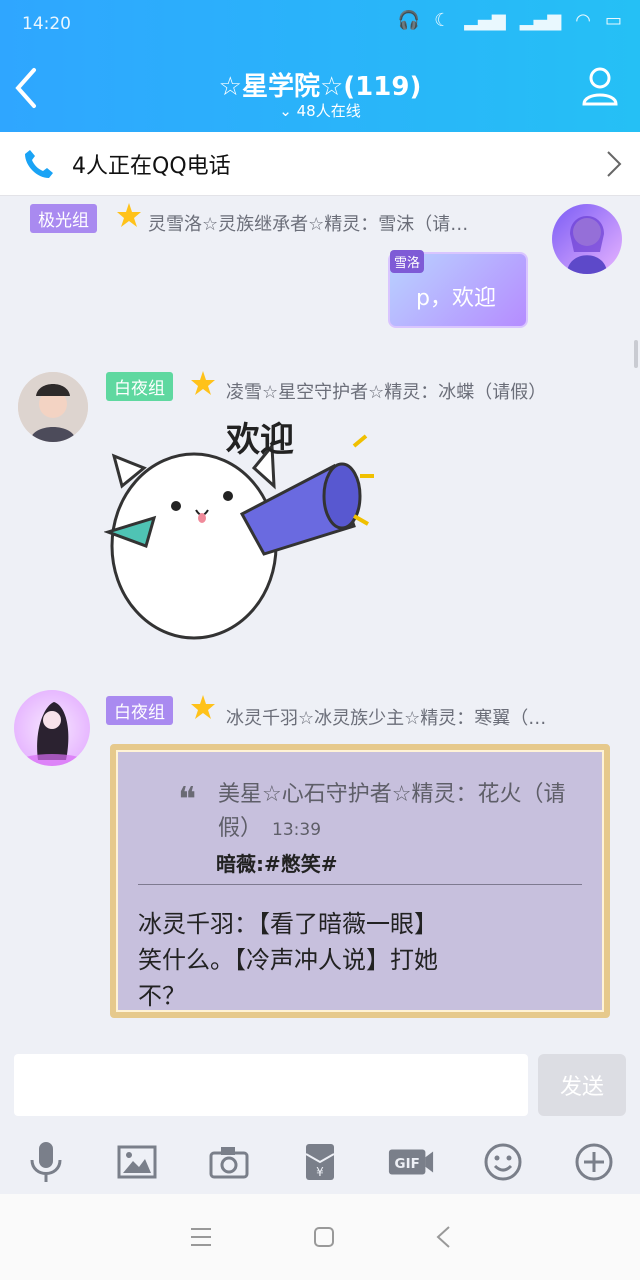 The height and width of the screenshot is (1280, 640). What do you see at coordinates (63, 221) in the screenshot?
I see `badge-label: 极光组` at bounding box center [63, 221].